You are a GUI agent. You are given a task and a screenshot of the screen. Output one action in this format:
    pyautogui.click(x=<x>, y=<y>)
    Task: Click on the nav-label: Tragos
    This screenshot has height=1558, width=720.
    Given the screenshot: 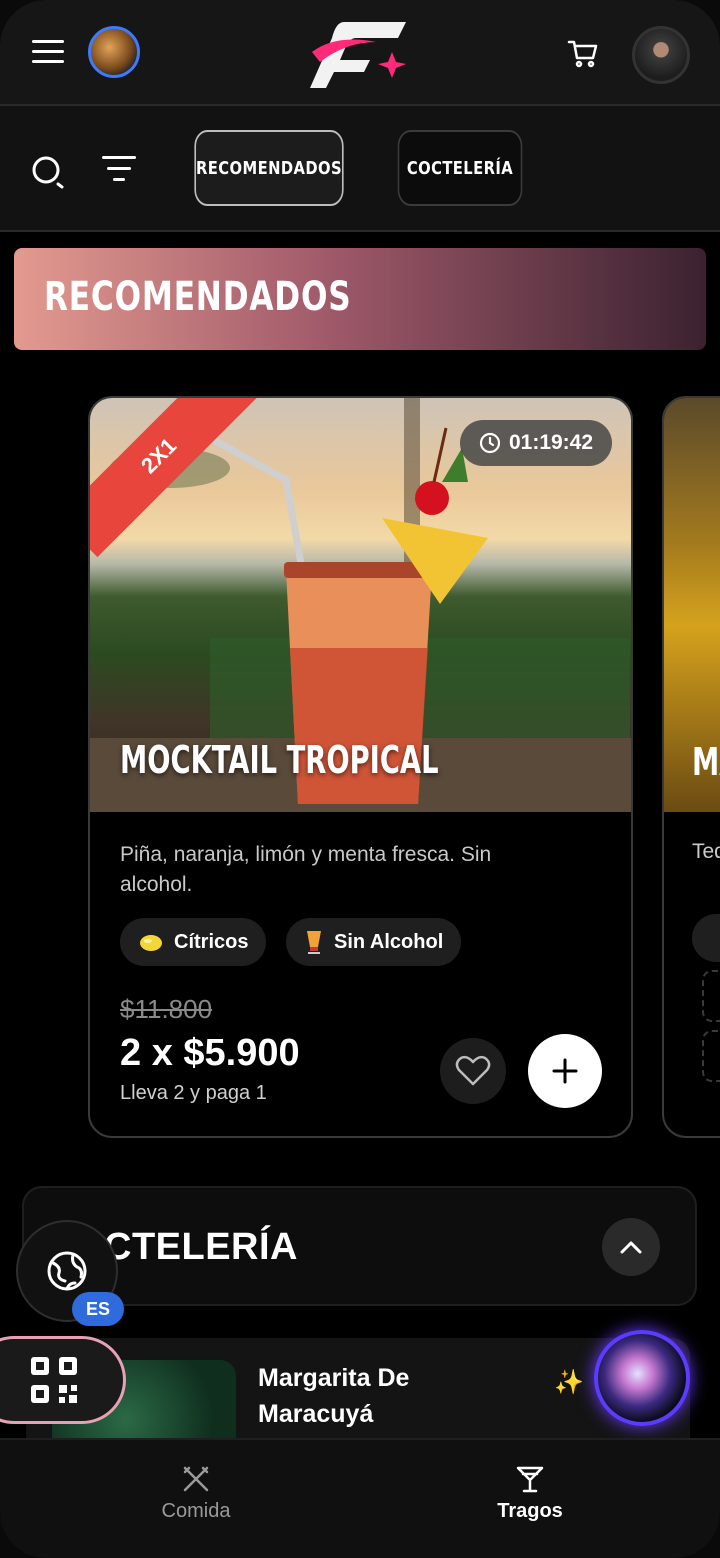 What is the action you would take?
    pyautogui.click(x=530, y=1511)
    